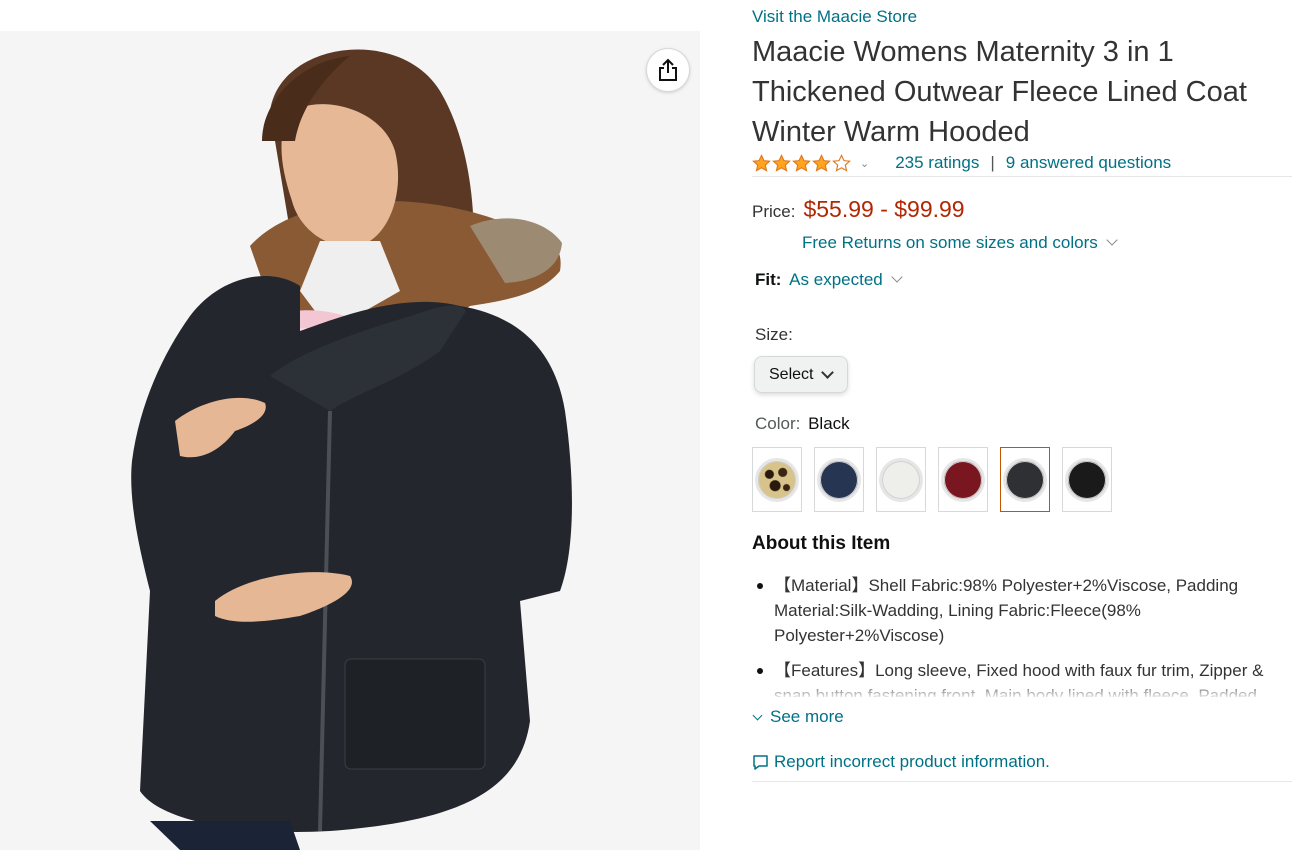  I want to click on about-heading: About this Item, so click(821, 543).